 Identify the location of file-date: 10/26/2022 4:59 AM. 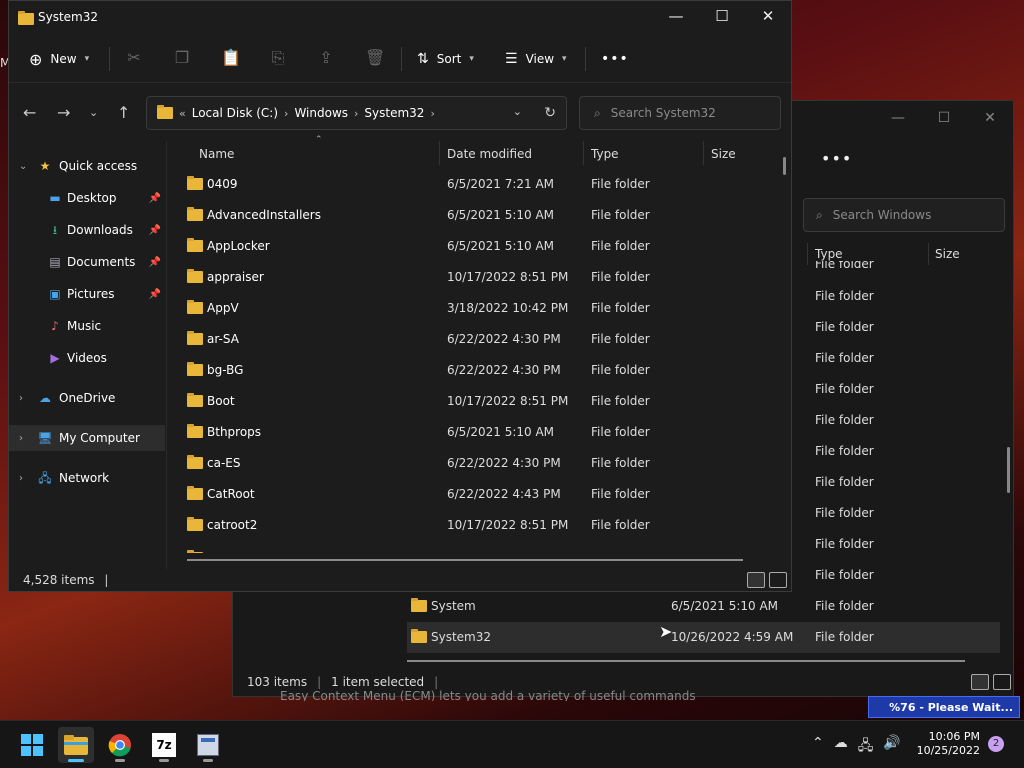
(732, 637).